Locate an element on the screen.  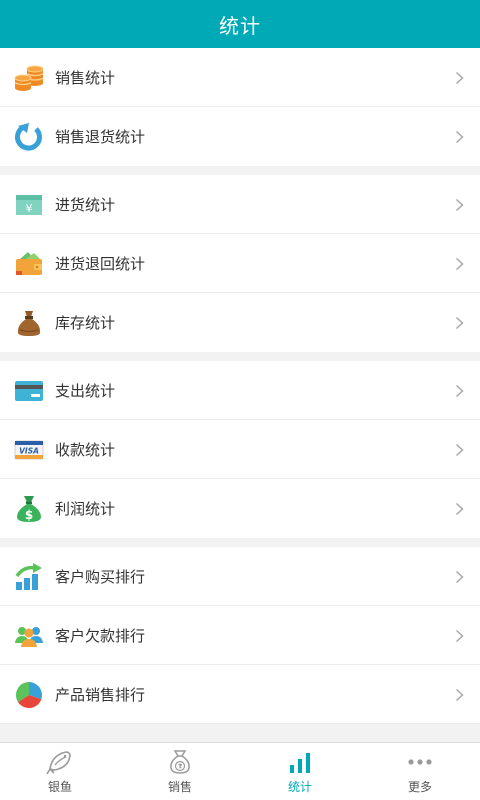
menu-item-label: 销售统计 is located at coordinates (85, 77).